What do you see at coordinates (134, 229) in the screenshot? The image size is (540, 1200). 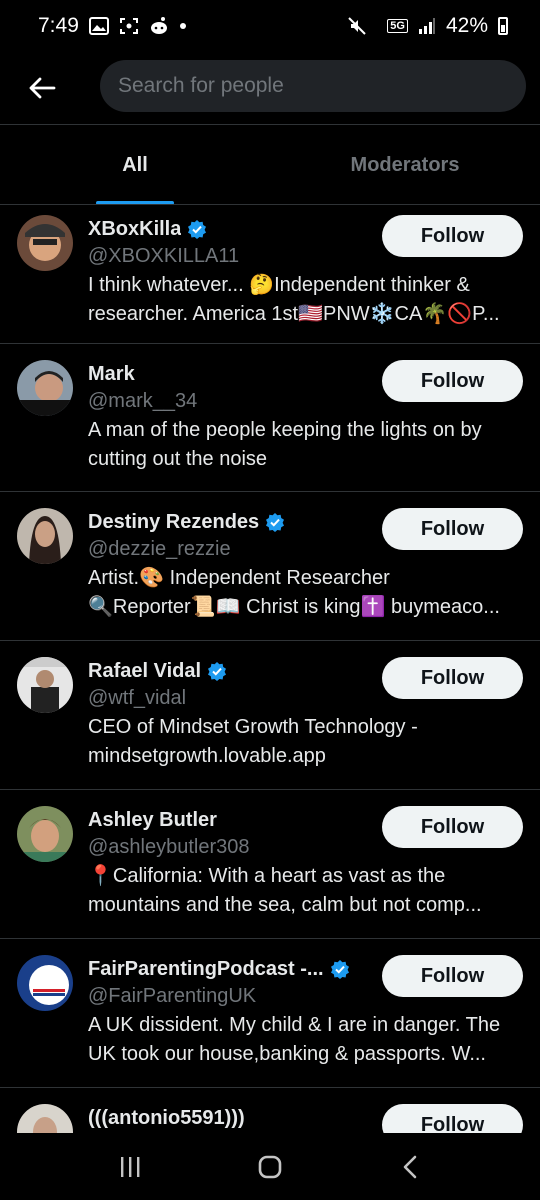 I see `display-name: XBoxKilla` at bounding box center [134, 229].